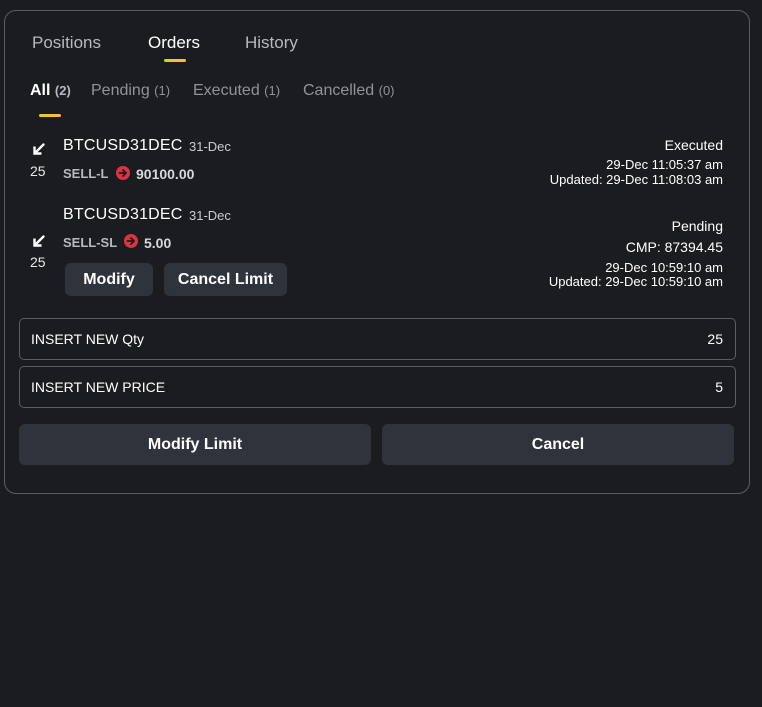 The width and height of the screenshot is (762, 707). What do you see at coordinates (165, 174) in the screenshot?
I see `order-price: 90100.00` at bounding box center [165, 174].